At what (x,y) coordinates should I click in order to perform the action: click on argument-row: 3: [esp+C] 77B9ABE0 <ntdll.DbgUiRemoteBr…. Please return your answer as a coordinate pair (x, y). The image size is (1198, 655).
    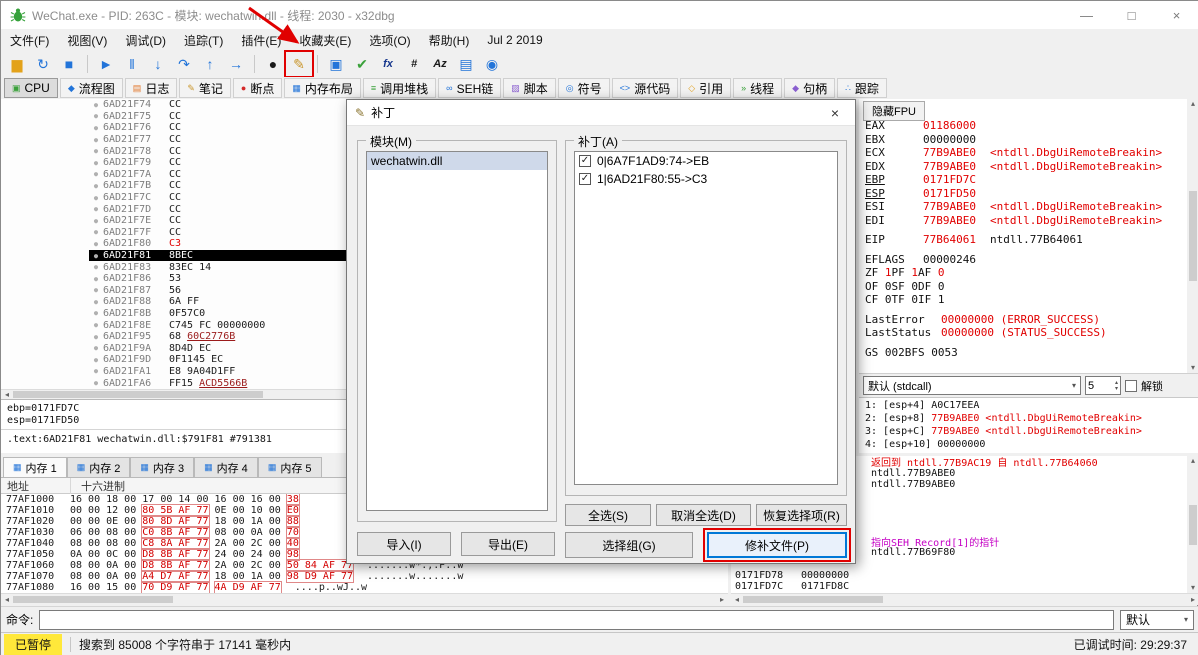
    Looking at the image, I should click on (1028, 432).